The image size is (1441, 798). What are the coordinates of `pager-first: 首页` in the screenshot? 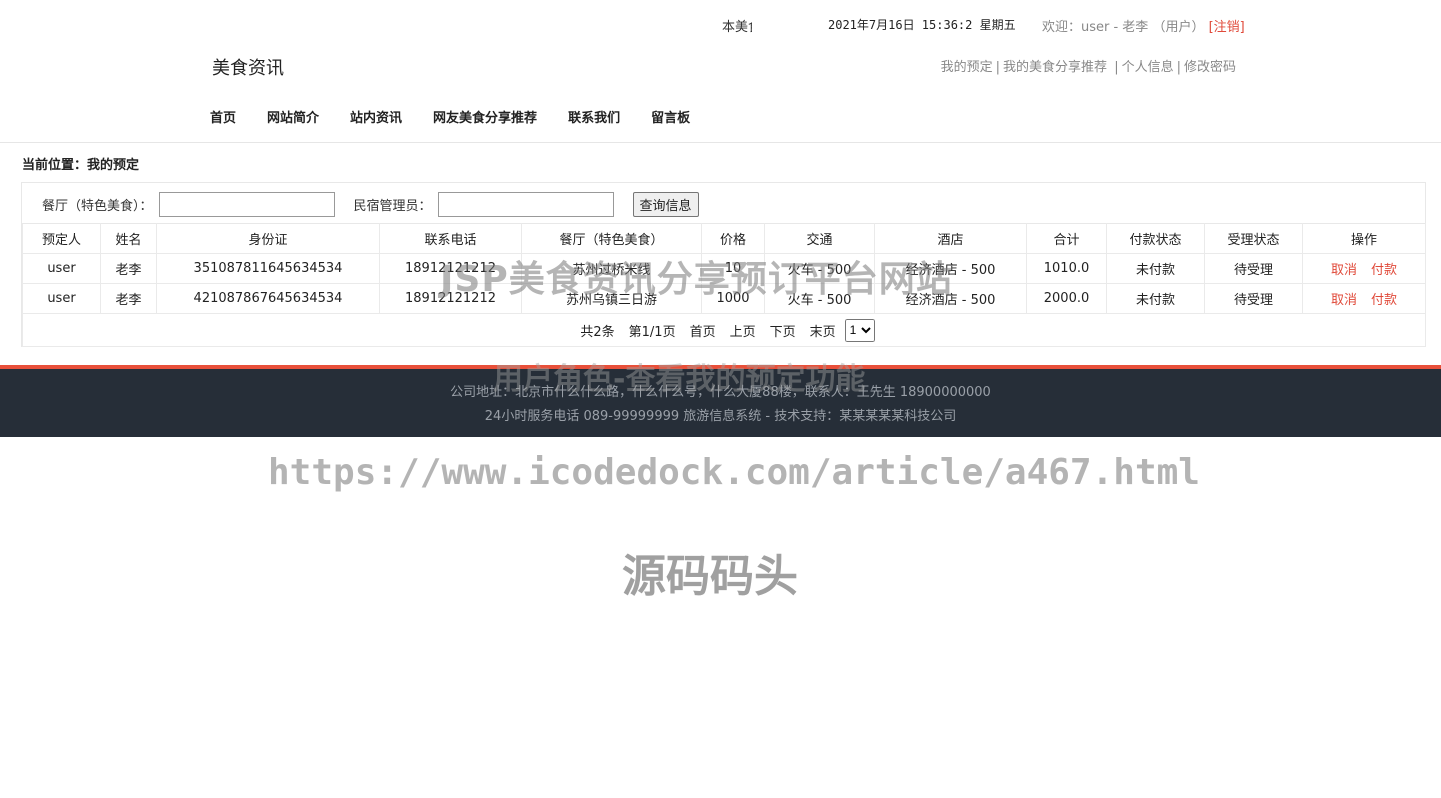 It's located at (703, 330).